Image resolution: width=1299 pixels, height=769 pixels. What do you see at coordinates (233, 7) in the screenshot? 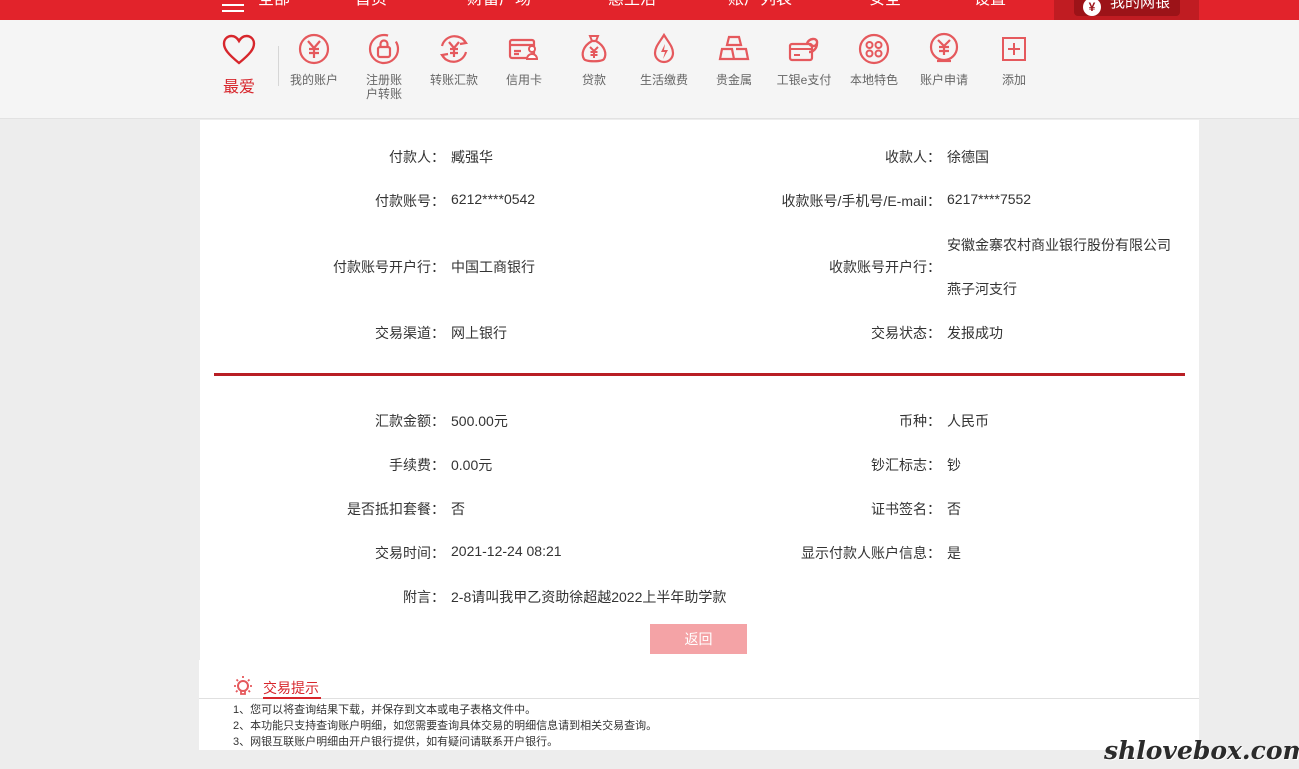
I see `menu-icon` at bounding box center [233, 7].